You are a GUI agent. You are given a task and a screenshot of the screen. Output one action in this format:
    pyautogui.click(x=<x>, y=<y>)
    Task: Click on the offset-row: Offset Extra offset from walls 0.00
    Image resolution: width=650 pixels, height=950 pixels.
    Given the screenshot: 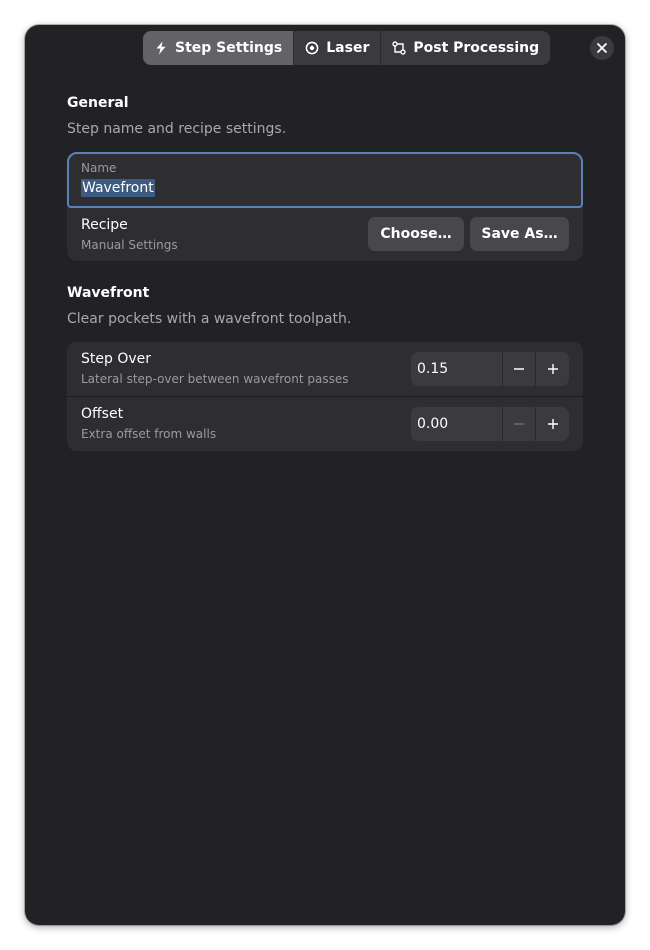 What is the action you would take?
    pyautogui.click(x=325, y=424)
    